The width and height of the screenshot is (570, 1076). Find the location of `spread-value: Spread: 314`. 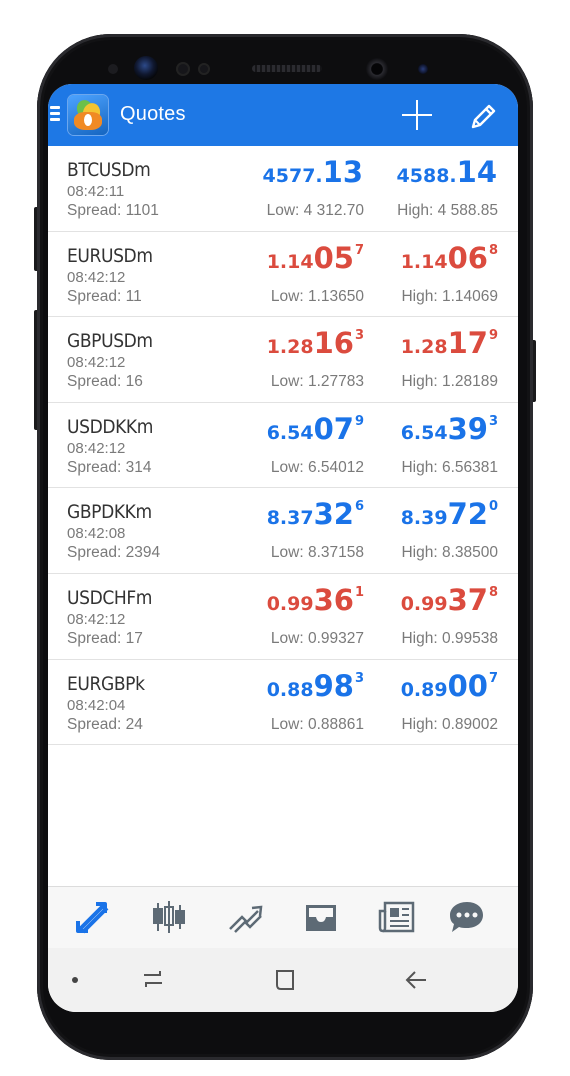

spread-value: Spread: 314 is located at coordinates (109, 467).